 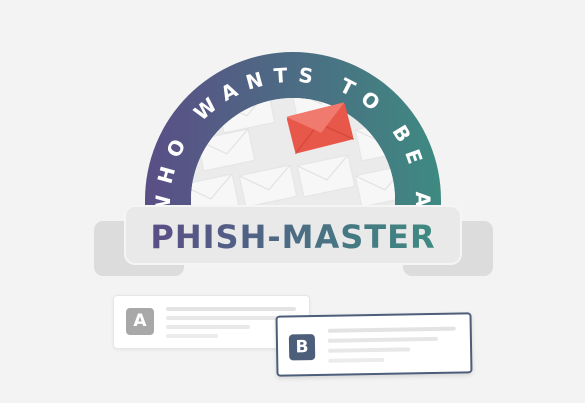 What do you see at coordinates (292, 237) in the screenshot?
I see `page-title: PHISH-MASTER` at bounding box center [292, 237].